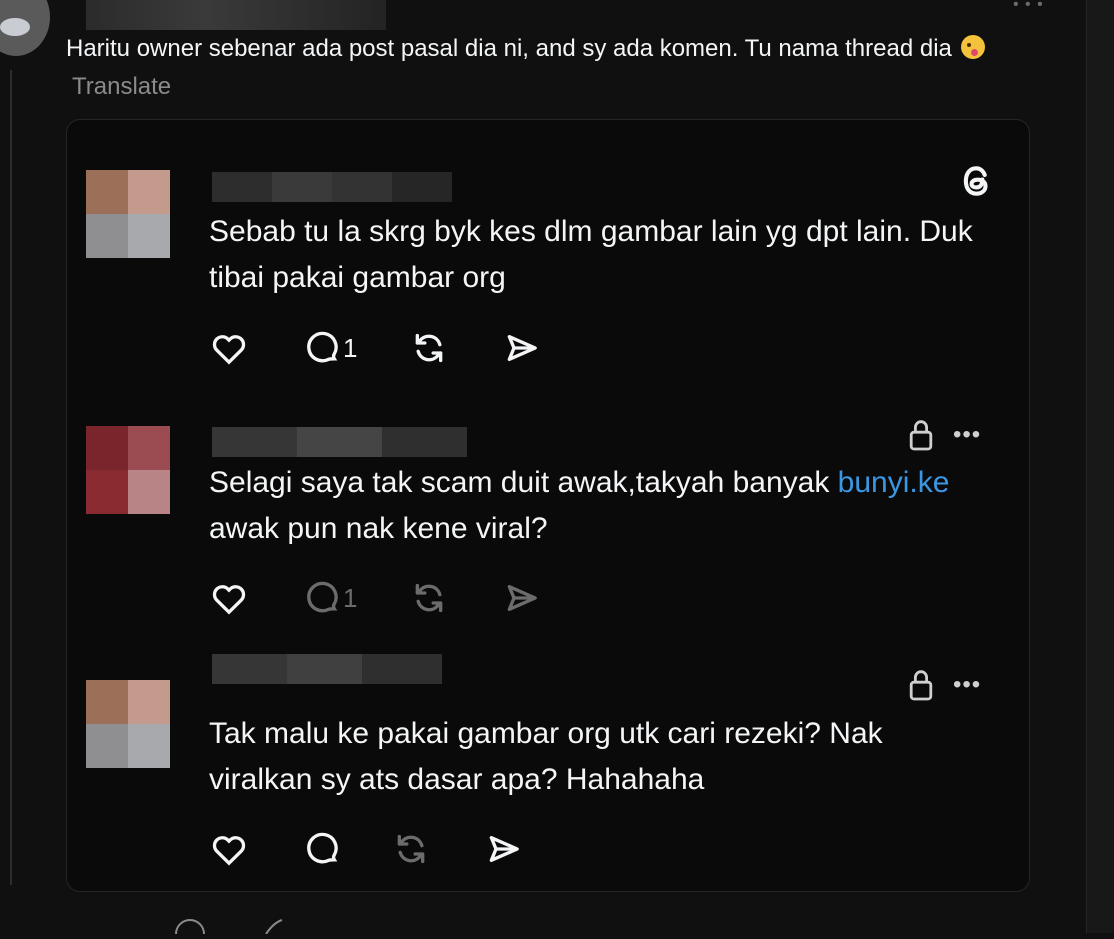 This screenshot has width=1114, height=939. I want to click on post-author-name-blurred, so click(236, 15).